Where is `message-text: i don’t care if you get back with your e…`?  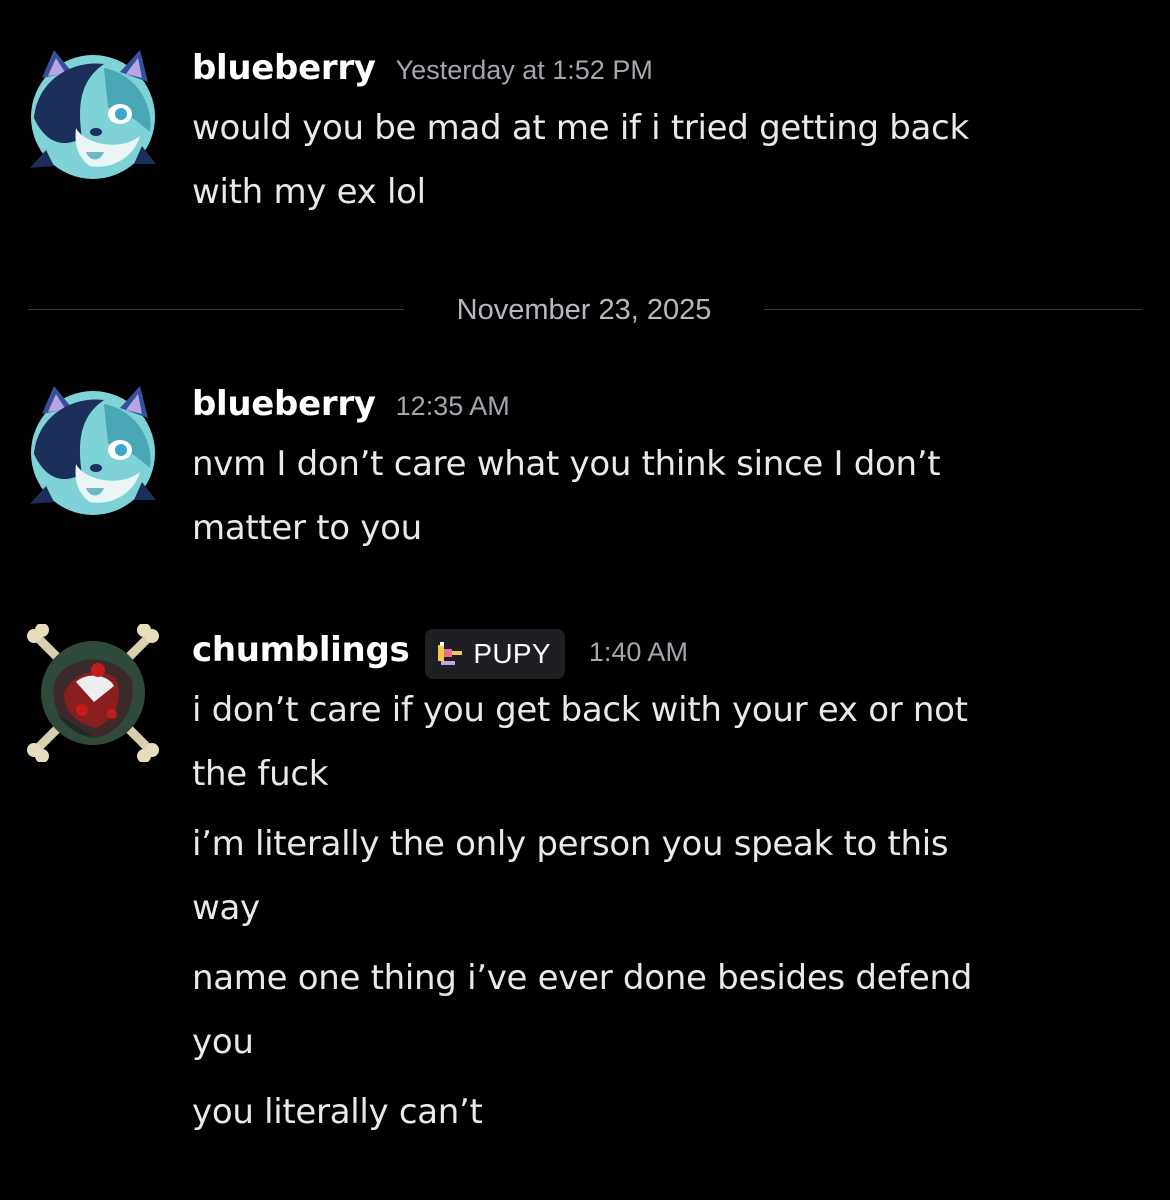 message-text: i don’t care if you get back with your e… is located at coordinates (661, 742).